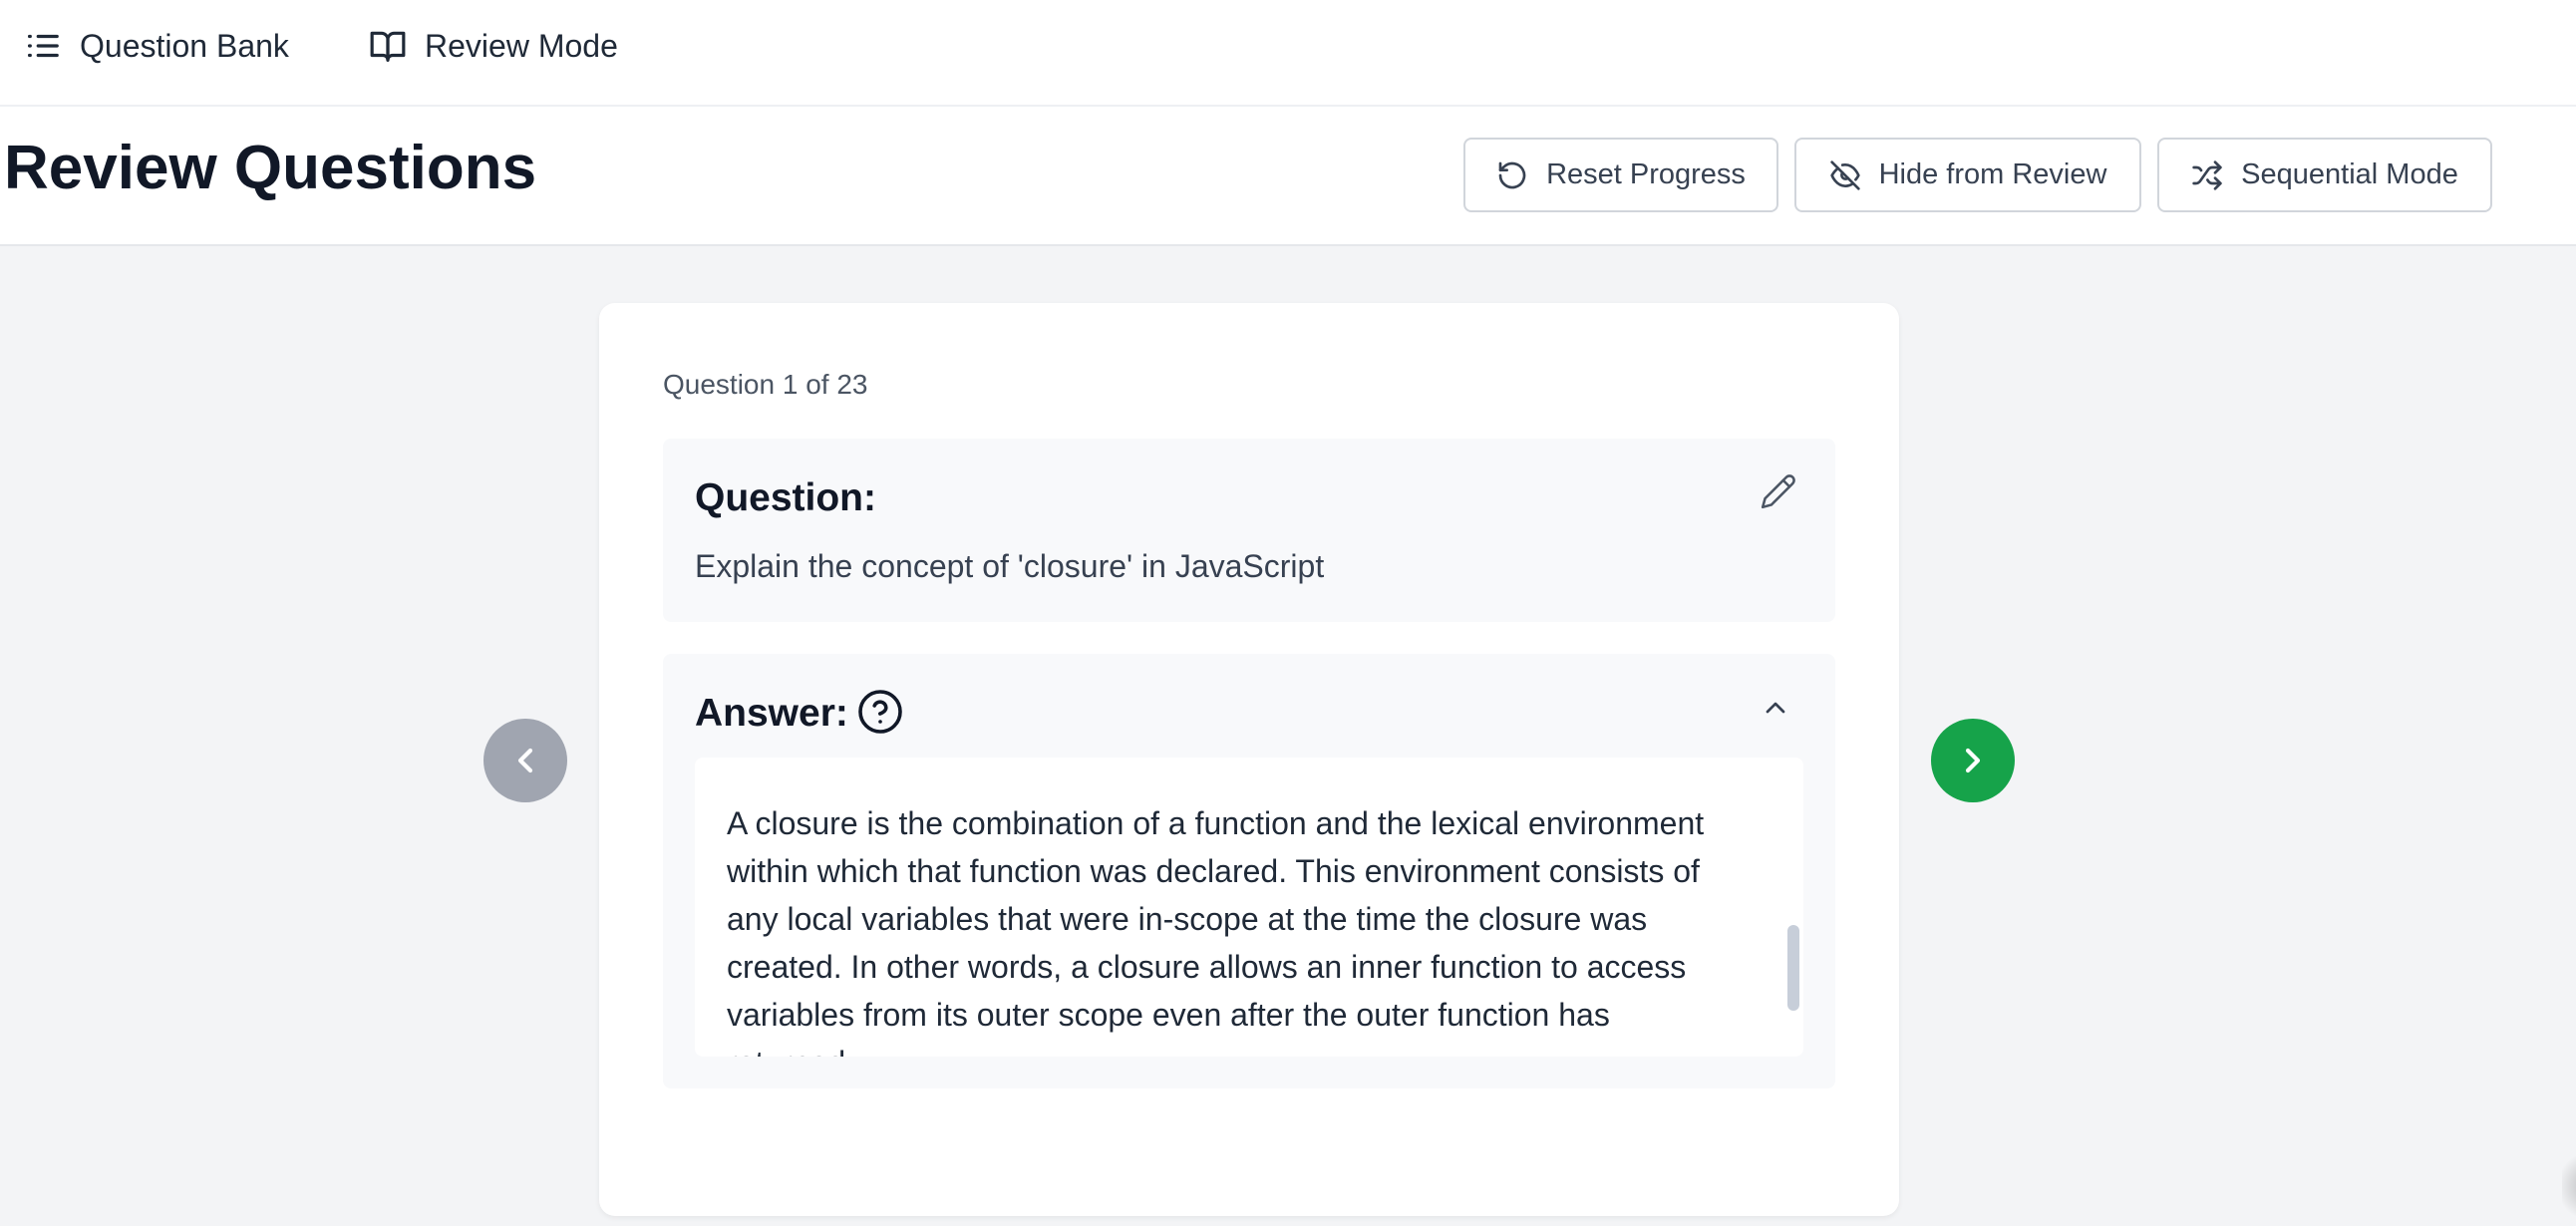 The width and height of the screenshot is (2576, 1226). What do you see at coordinates (2569, 1186) in the screenshot?
I see `corner-shadow` at bounding box center [2569, 1186].